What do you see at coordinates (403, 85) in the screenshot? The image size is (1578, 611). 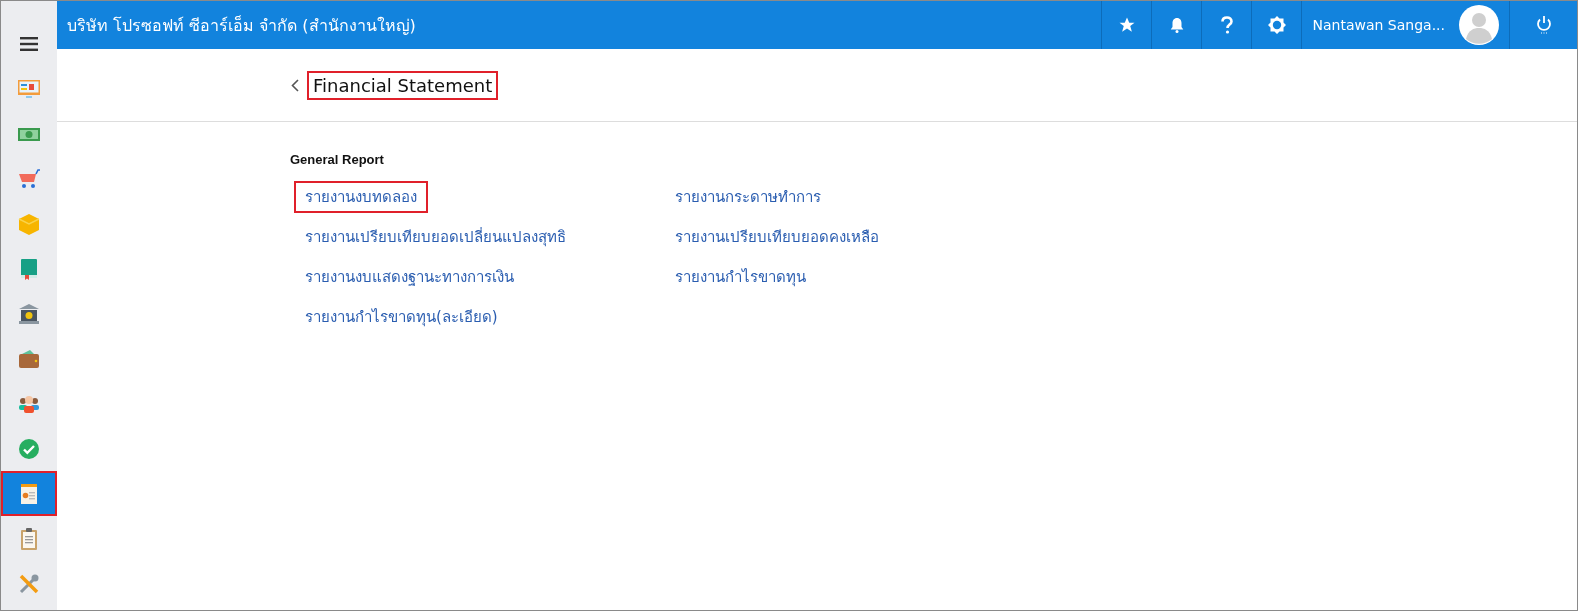 I see `page-title: Financial Statement` at bounding box center [403, 85].